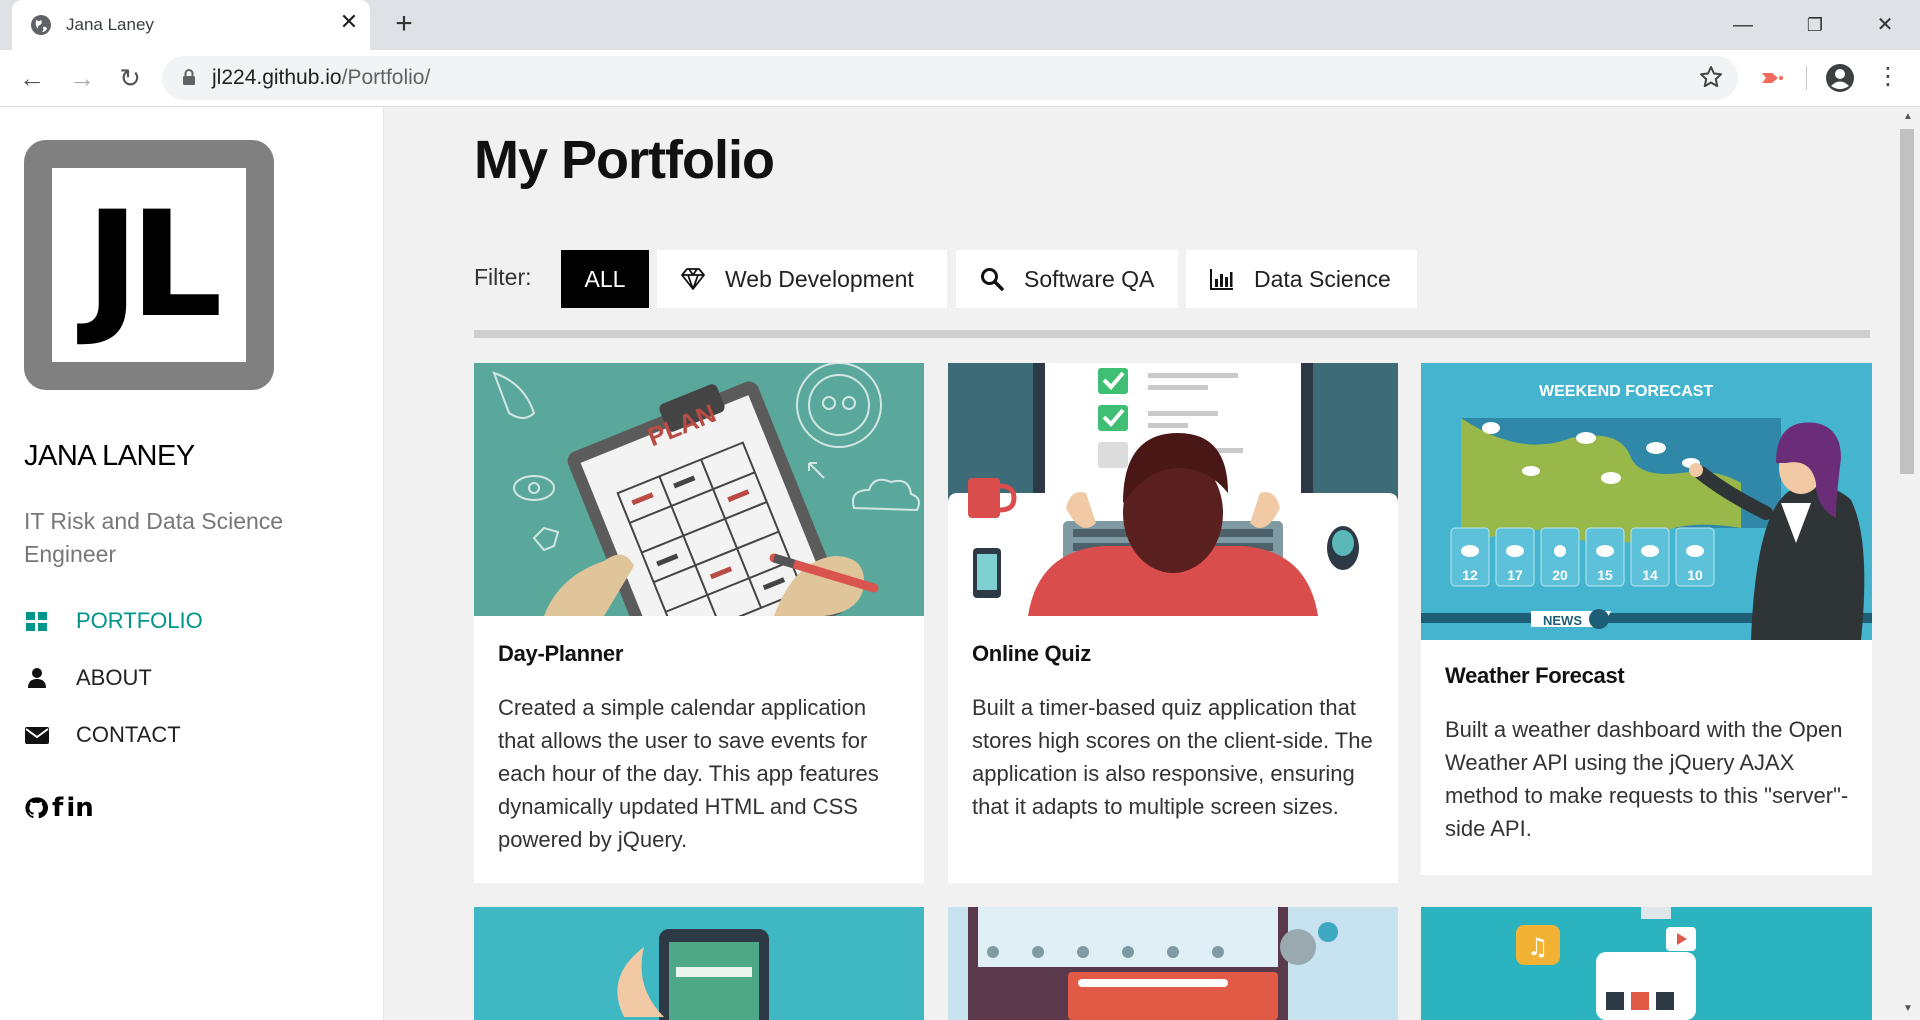  I want to click on user-icon, so click(37, 678).